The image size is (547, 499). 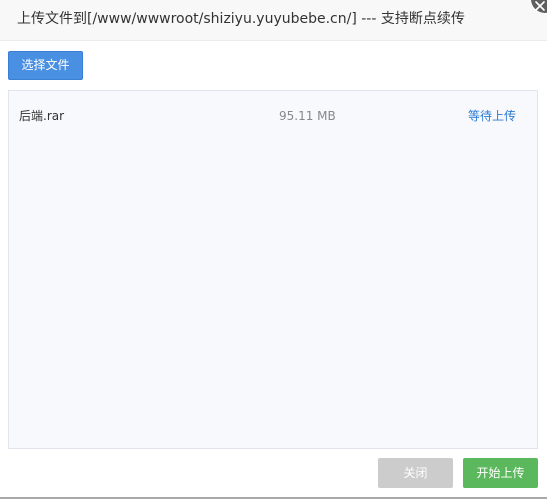 What do you see at coordinates (415, 473) in the screenshot?
I see `close-button: 关闭` at bounding box center [415, 473].